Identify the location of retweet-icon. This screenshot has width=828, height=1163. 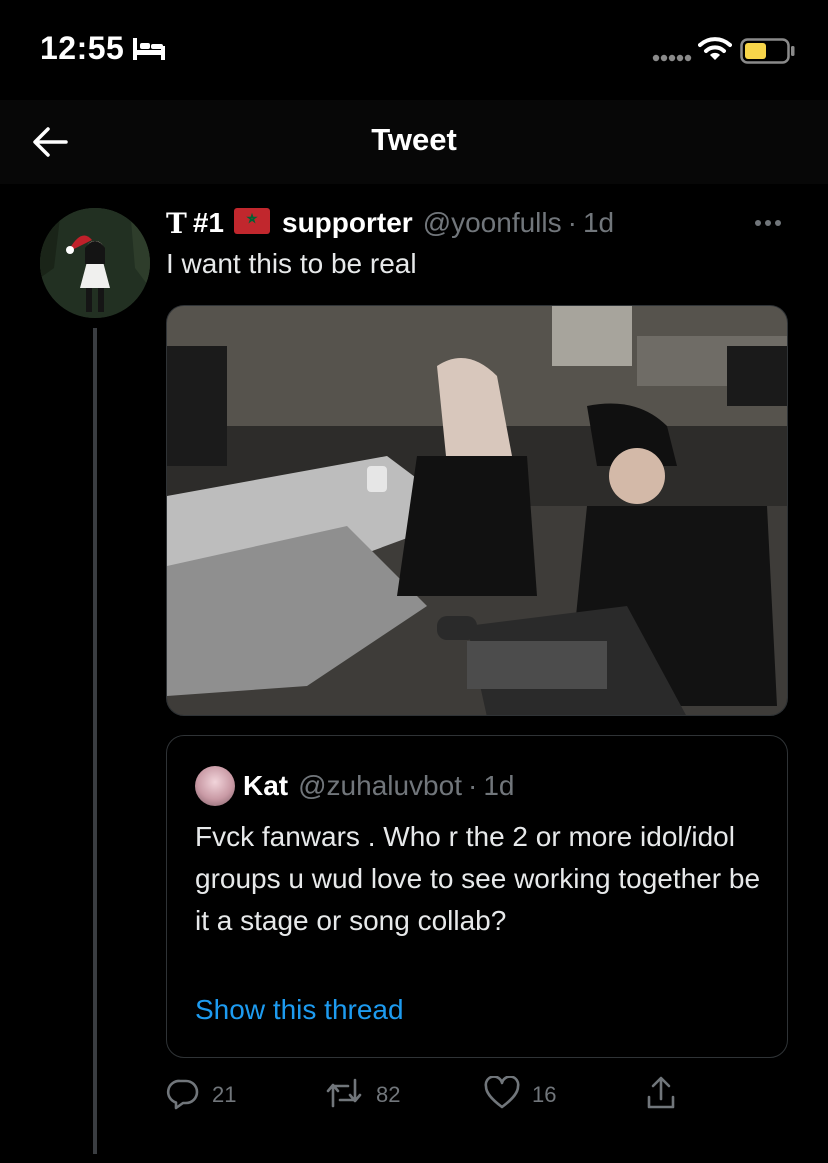
(344, 1095).